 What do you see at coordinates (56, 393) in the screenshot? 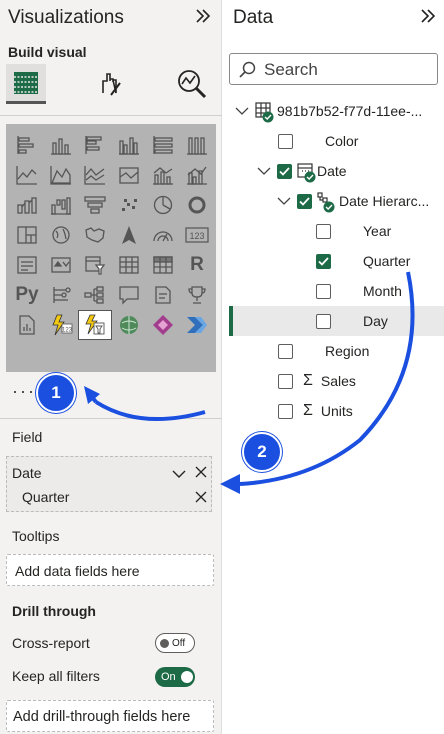
I see `step-1-badge: 1` at bounding box center [56, 393].